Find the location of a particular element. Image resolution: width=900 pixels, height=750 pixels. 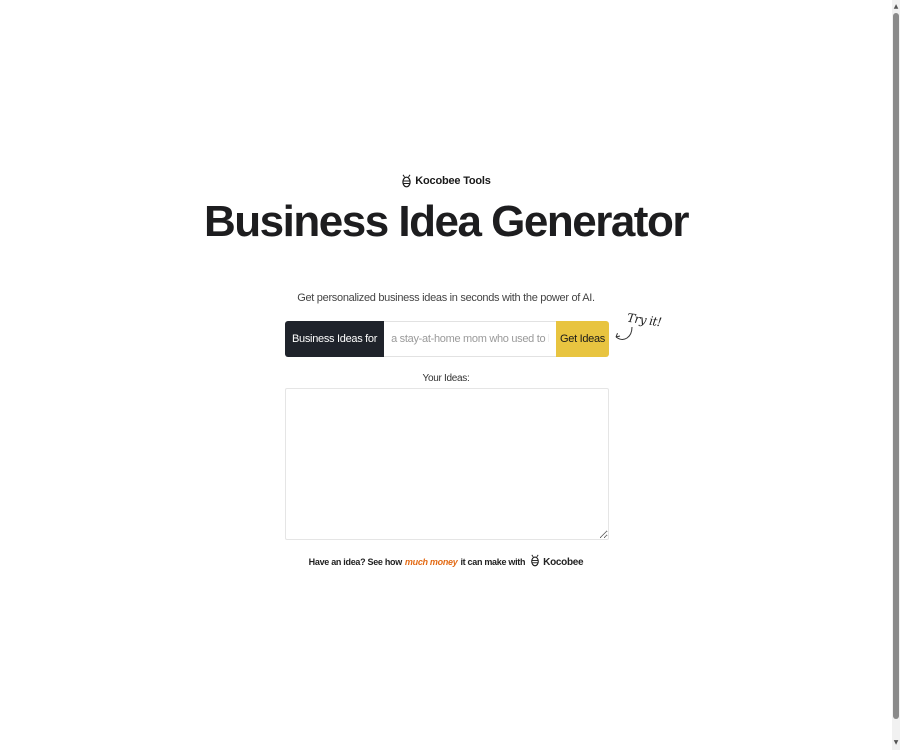

brand-header: Kocobee Tools is located at coordinates (446, 181).